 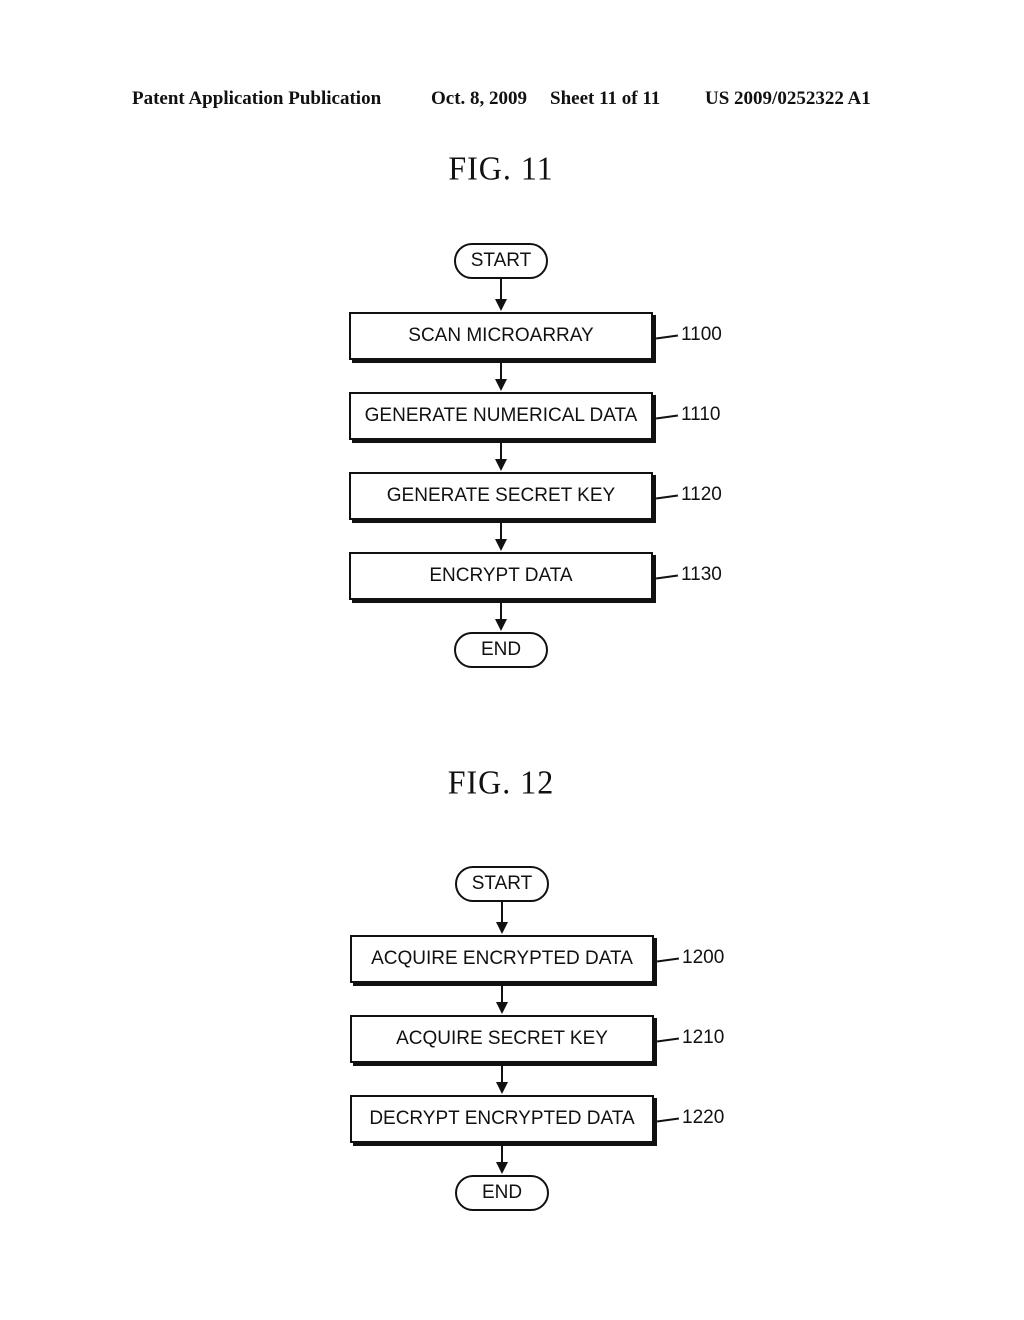 What do you see at coordinates (701, 334) in the screenshot?
I see `step-ref-number: 1100` at bounding box center [701, 334].